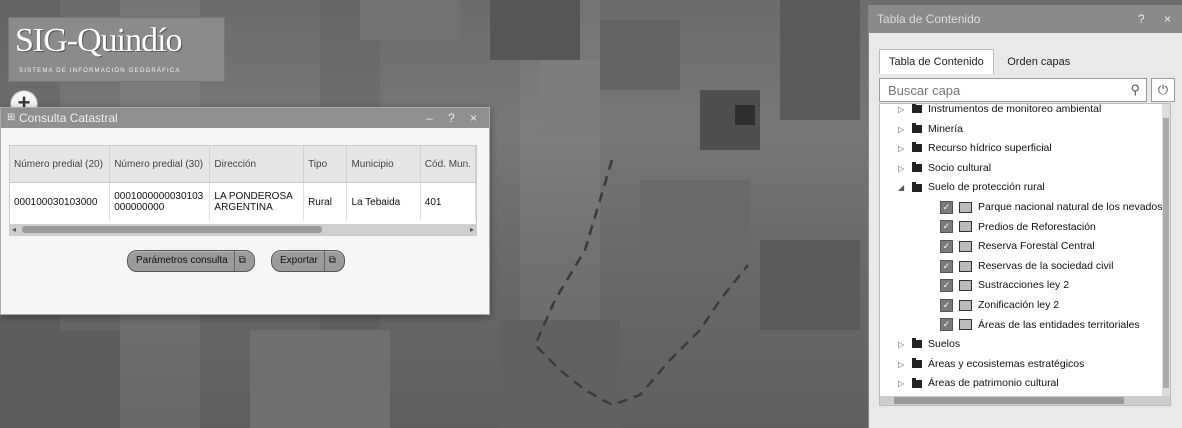 This screenshot has height=428, width=1182. What do you see at coordinates (1015, 109) in the screenshot?
I see `tree-item-label: Instrumentos de monitoreo ambiental` at bounding box center [1015, 109].